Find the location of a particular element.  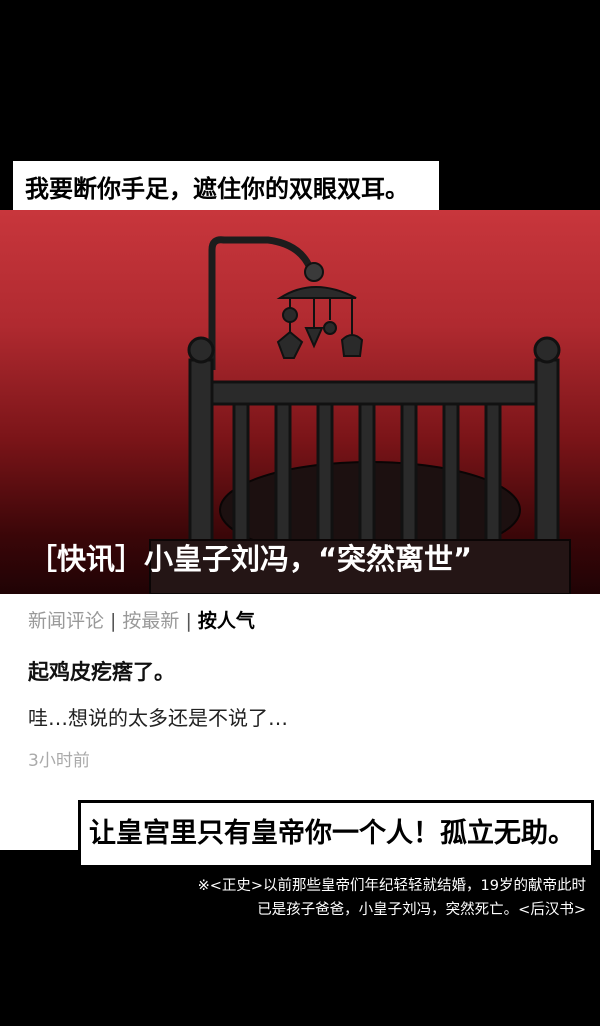

news-headline: ［快讯］小皇子刘冯，“突然离世” is located at coordinates (250, 559).